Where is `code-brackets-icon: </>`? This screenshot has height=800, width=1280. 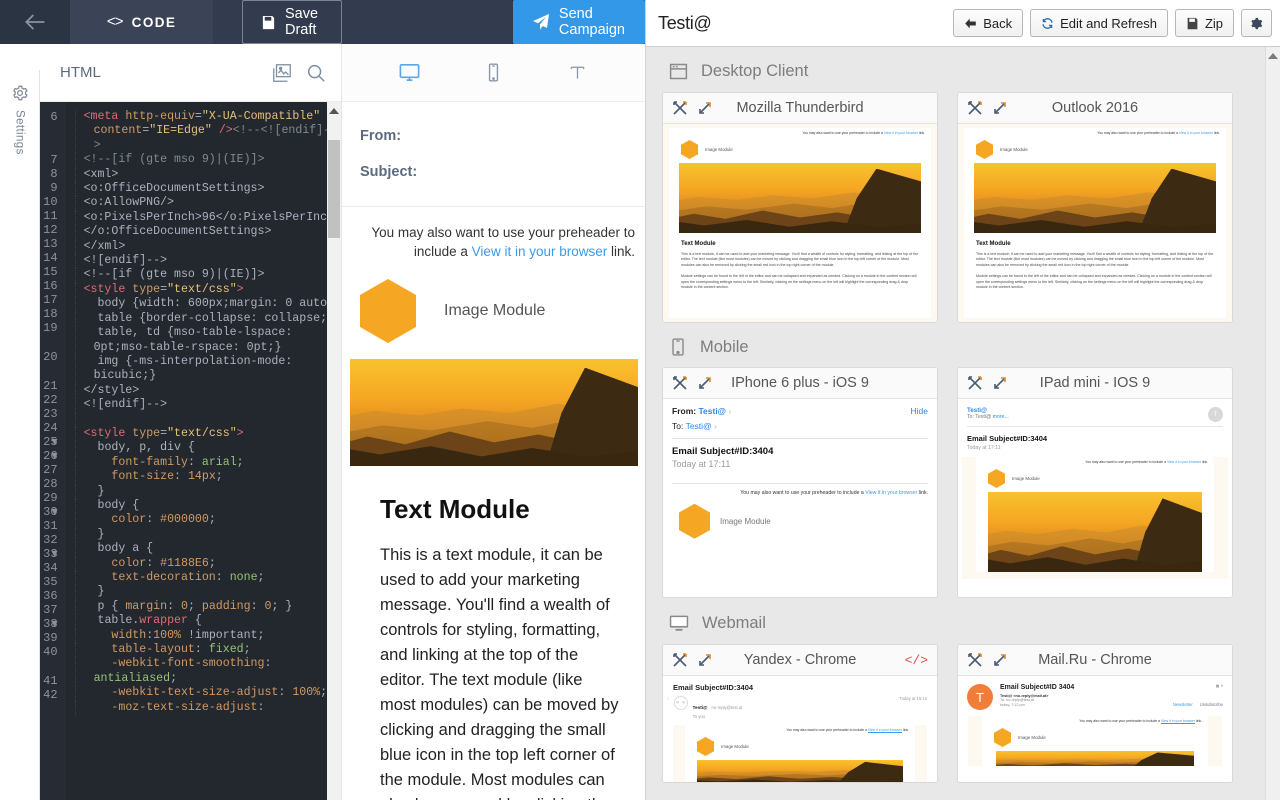
code-brackets-icon: </> is located at coordinates (916, 660).